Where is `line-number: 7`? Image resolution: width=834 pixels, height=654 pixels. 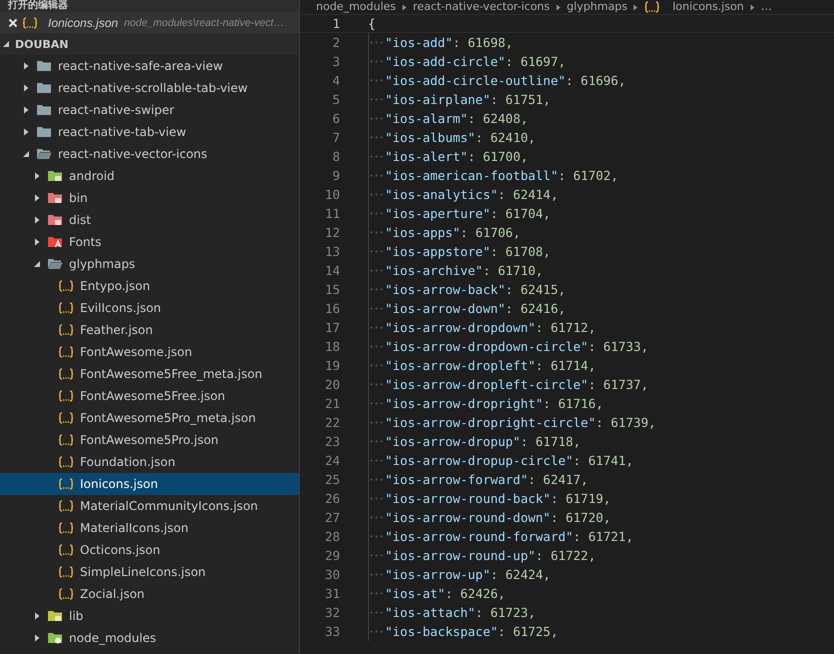
line-number: 7 is located at coordinates (335, 137).